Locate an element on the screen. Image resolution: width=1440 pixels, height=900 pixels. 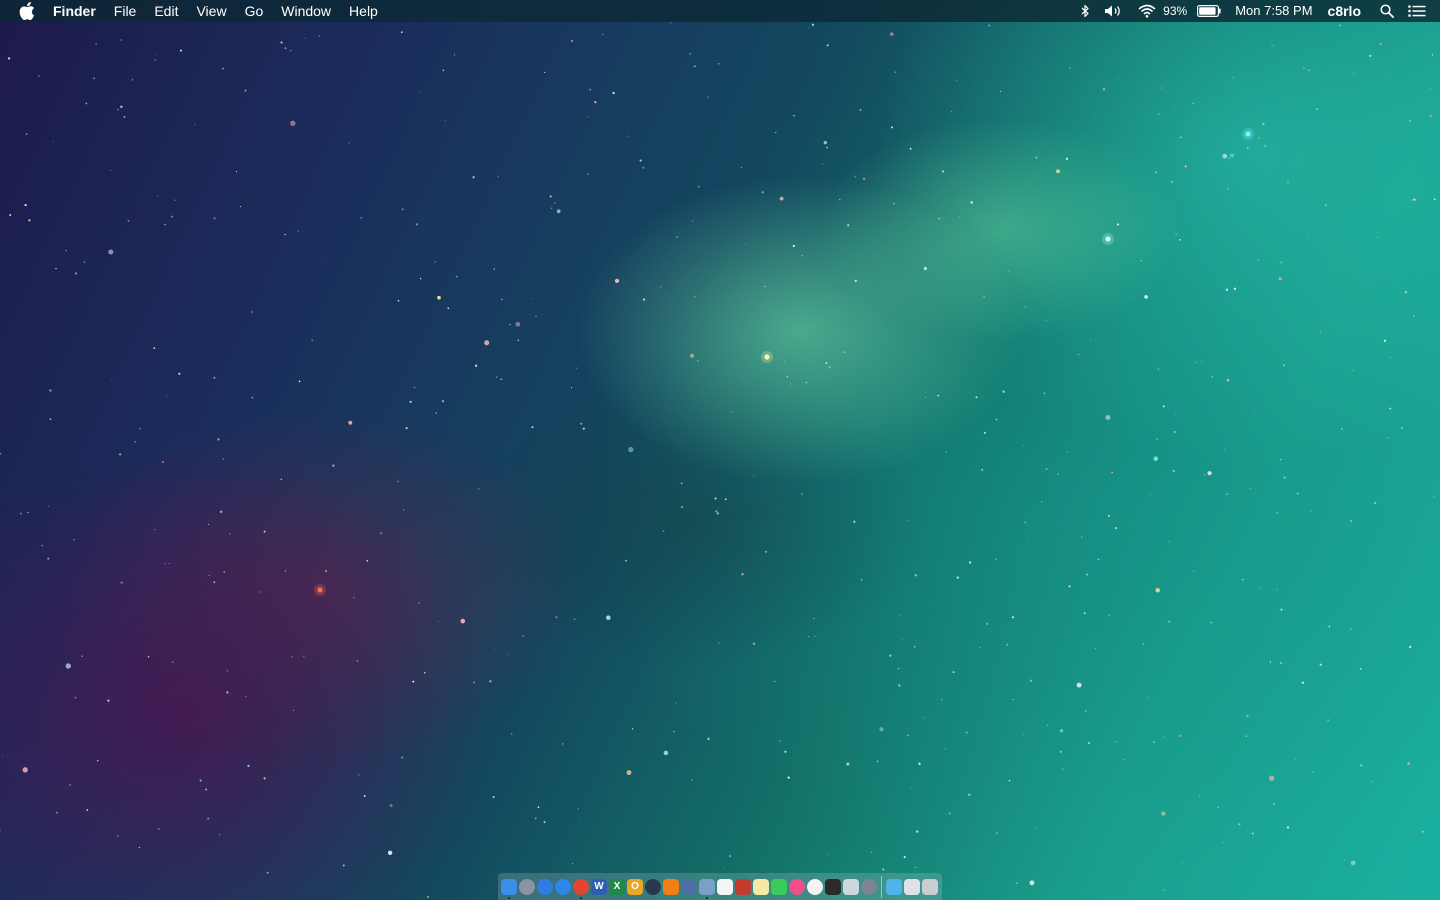
dock-apps: WXO is located at coordinates (689, 888).